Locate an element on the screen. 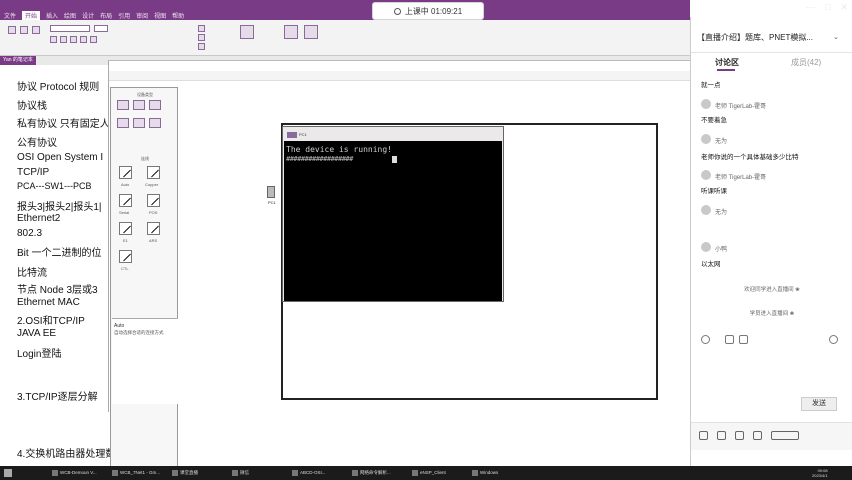 Image resolution: width=852 pixels, height=480 pixels. font-color-icon is located at coordinates (93, 39).